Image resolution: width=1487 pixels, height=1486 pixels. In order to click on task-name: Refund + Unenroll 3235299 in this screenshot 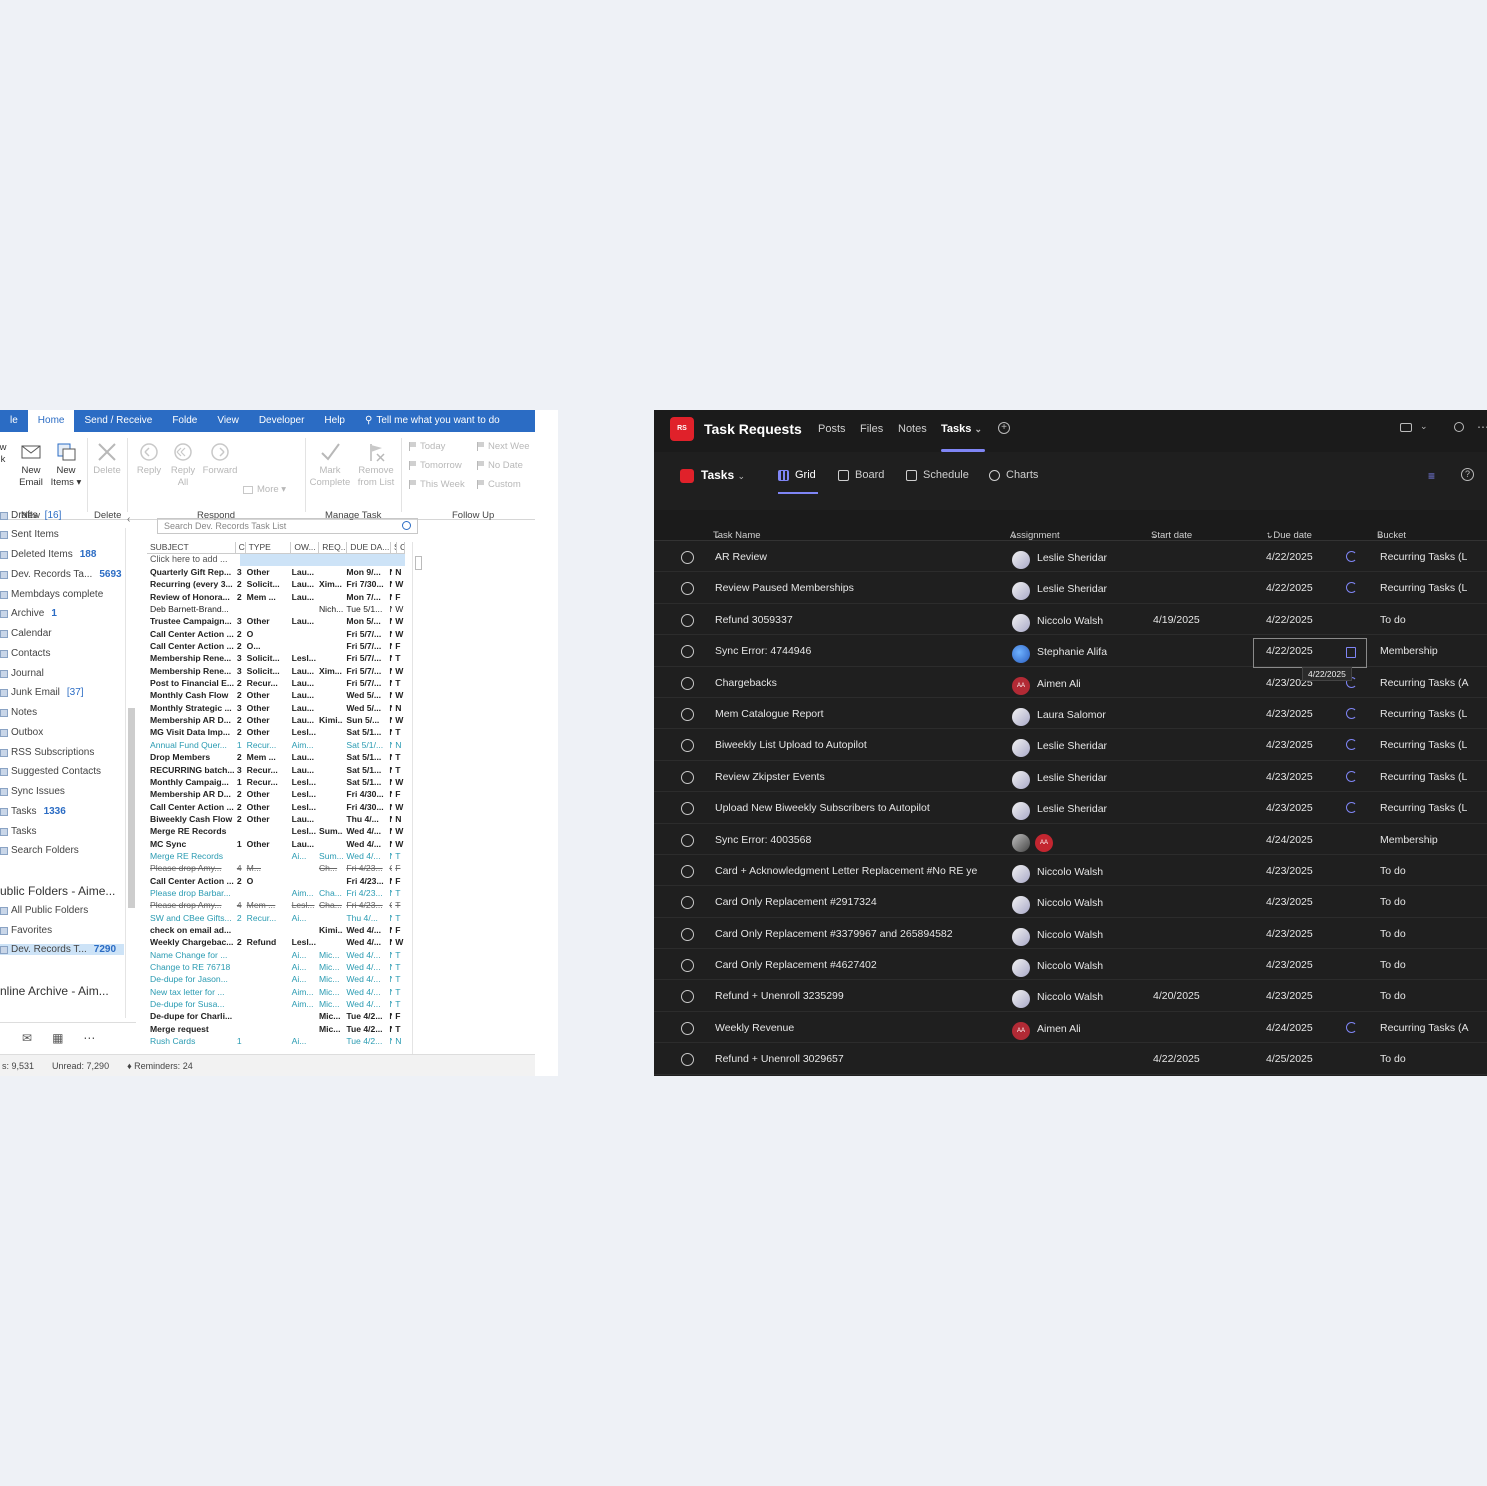, I will do `click(779, 996)`.